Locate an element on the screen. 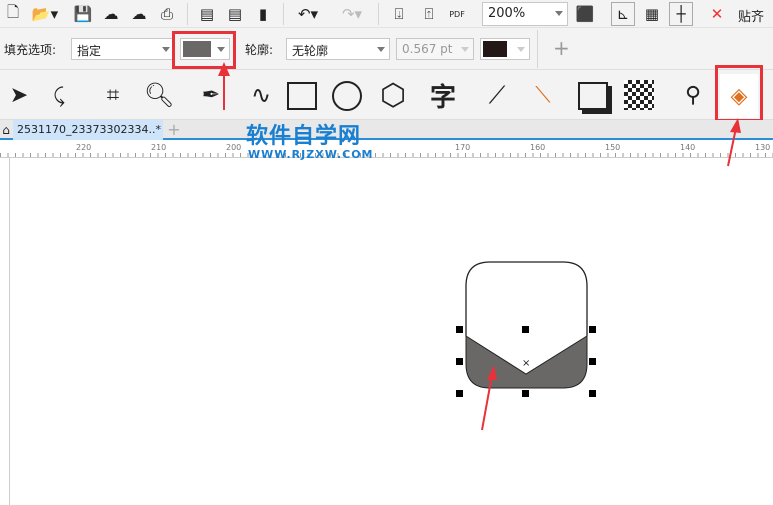 This screenshot has height=505, width=773. rounded-rectangle-outline is located at coordinates (526, 298).